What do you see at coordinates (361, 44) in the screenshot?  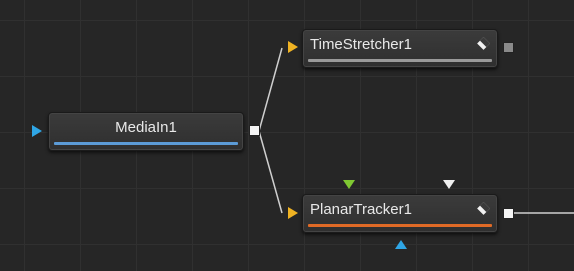 I see `time-stretcher-label: TimeStretcher1` at bounding box center [361, 44].